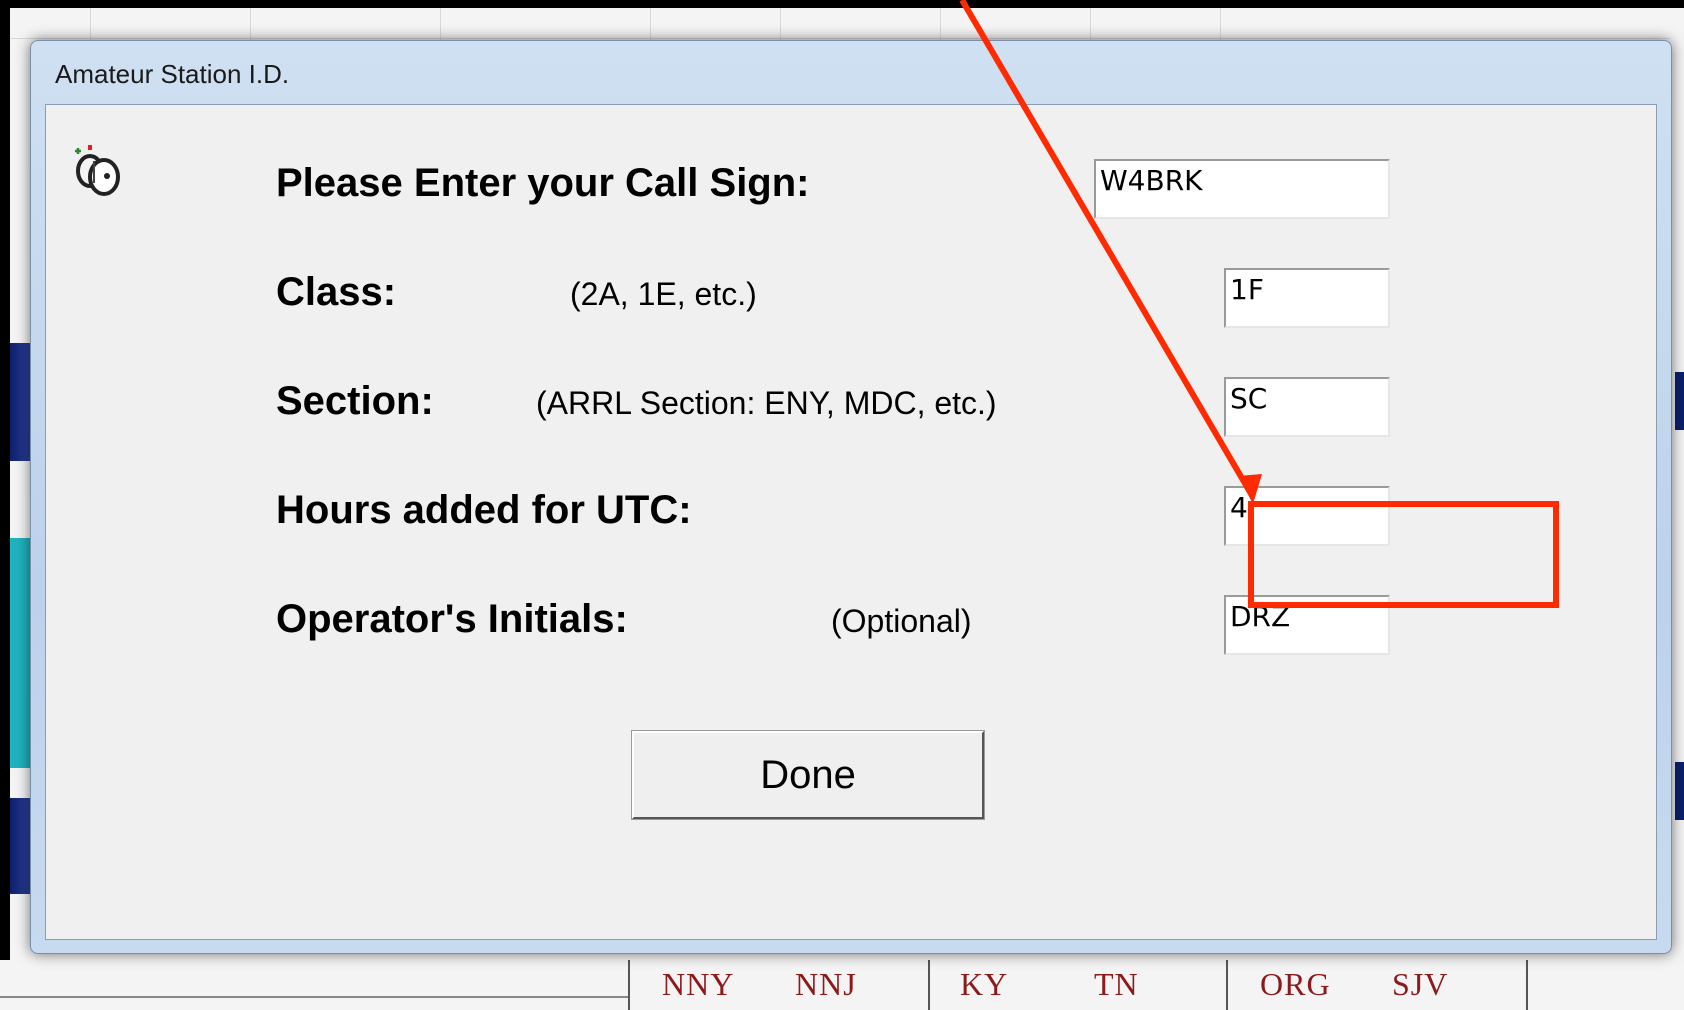 Image resolution: width=1684 pixels, height=1010 pixels. What do you see at coordinates (766, 403) in the screenshot?
I see `section-hint: (ARRL Section: ENY, MDC, etc.)` at bounding box center [766, 403].